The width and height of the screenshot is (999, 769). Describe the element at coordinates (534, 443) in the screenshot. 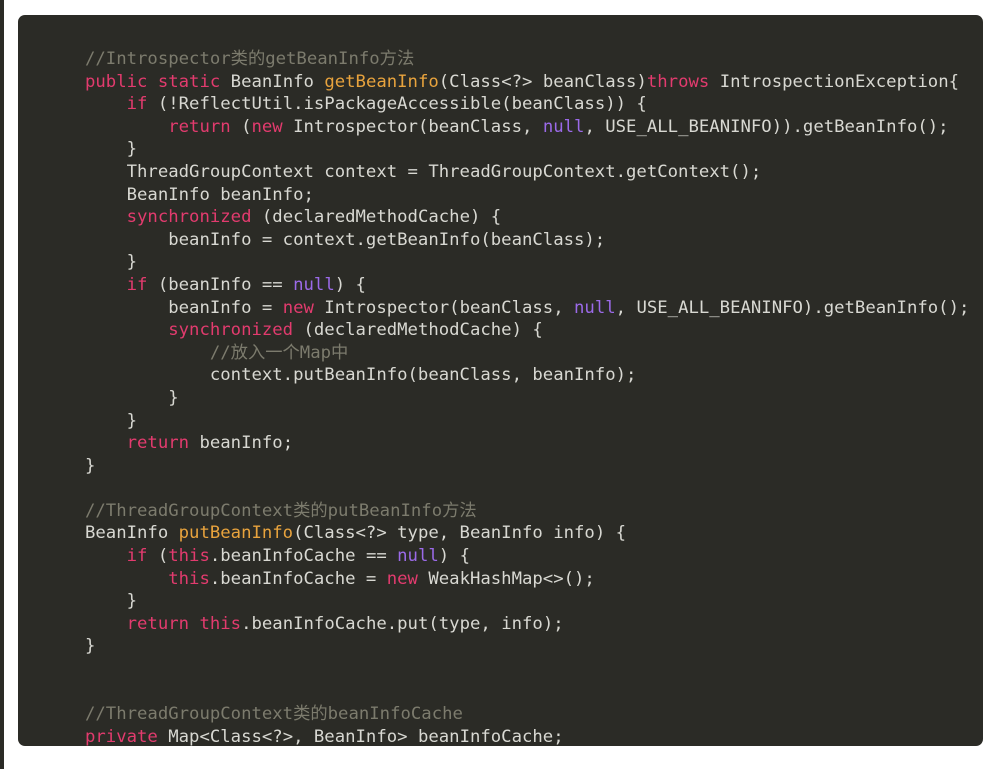

I see `code-line: return beanInfo;` at that location.